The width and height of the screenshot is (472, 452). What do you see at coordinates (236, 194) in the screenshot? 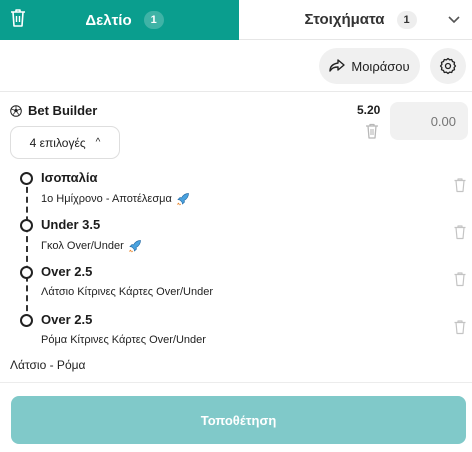
I see `selection-leg: Ισοπαλία 1ο Ημίχρονο - Αποτέλεσμα` at bounding box center [236, 194].